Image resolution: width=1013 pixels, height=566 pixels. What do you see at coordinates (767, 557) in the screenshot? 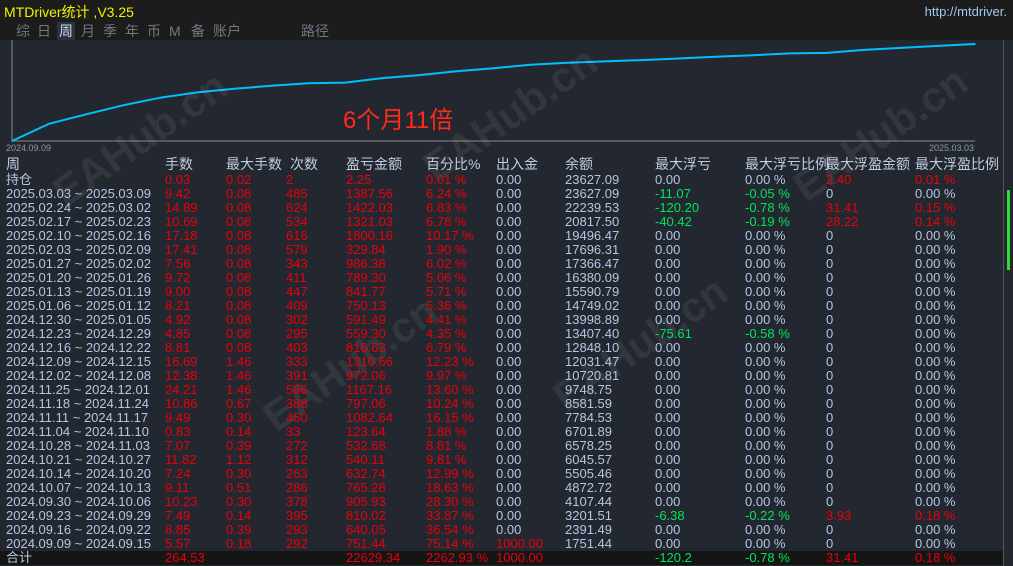
I see `cell-最大浮亏比例: -0.78 %` at bounding box center [767, 557].